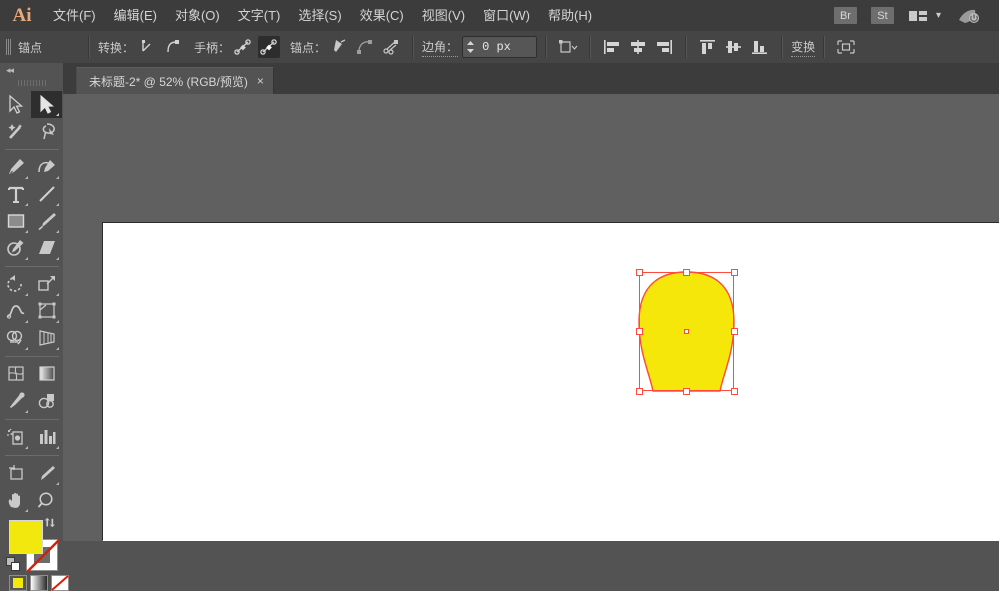 The width and height of the screenshot is (999, 591). What do you see at coordinates (382, 15) in the screenshot?
I see `menu-effect: 效果(C)` at bounding box center [382, 15].